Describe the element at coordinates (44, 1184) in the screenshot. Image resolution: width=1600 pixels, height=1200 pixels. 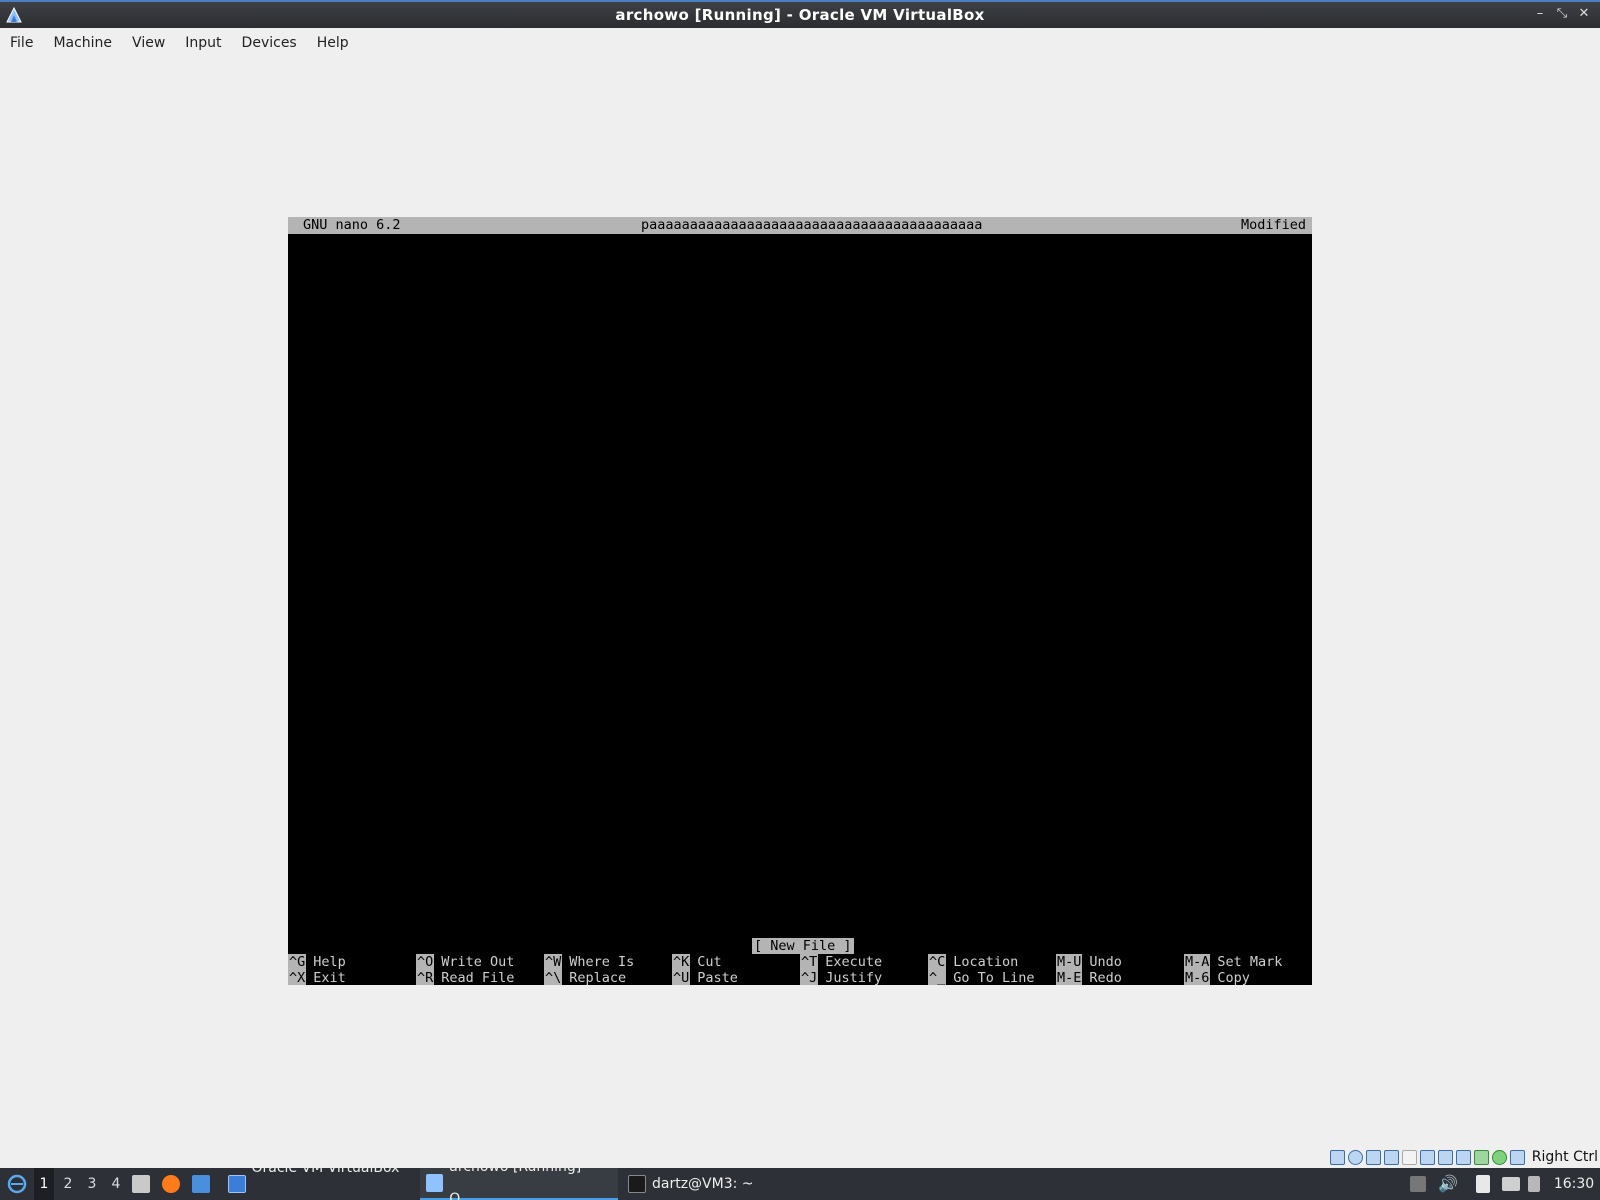
I see `workspace-1: 1` at that location.